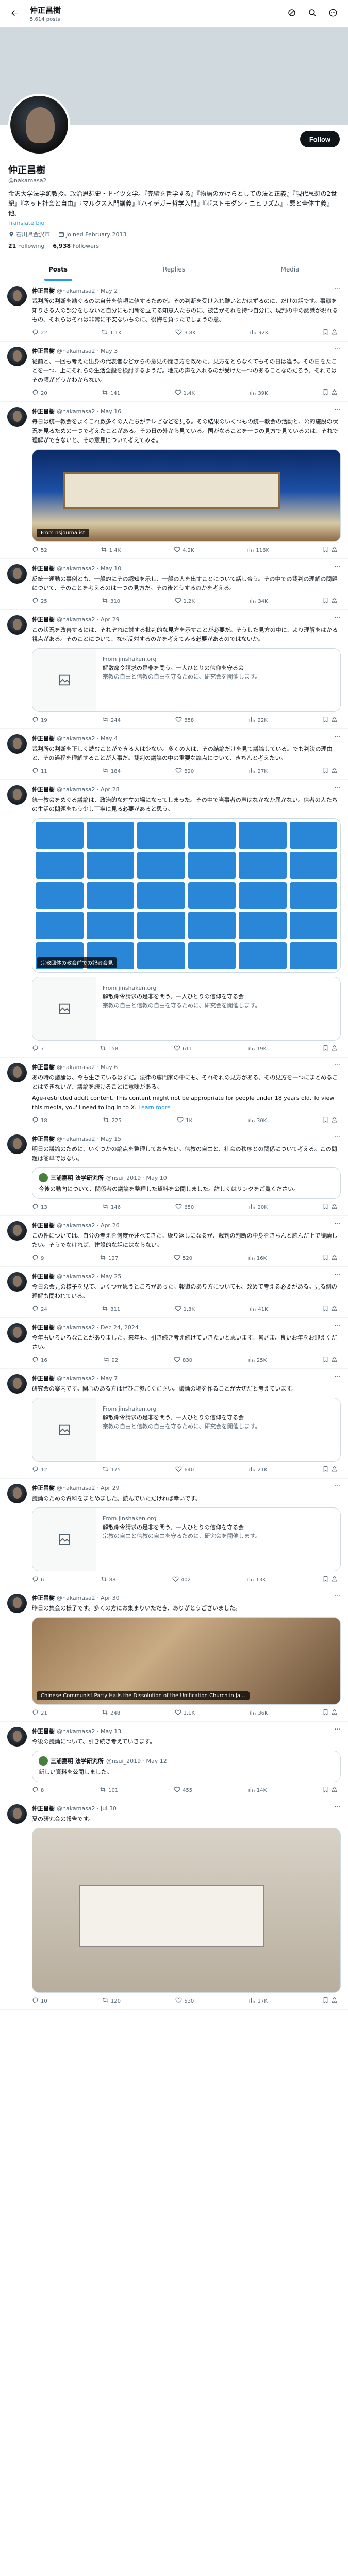  Describe the element at coordinates (290, 269) in the screenshot. I see `tab-media: Media` at that location.